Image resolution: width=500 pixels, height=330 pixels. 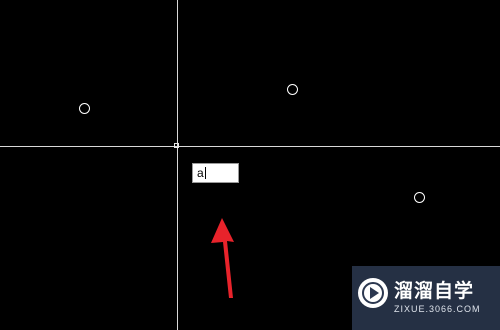 I want to click on command-input-text: a, so click(x=200, y=173).